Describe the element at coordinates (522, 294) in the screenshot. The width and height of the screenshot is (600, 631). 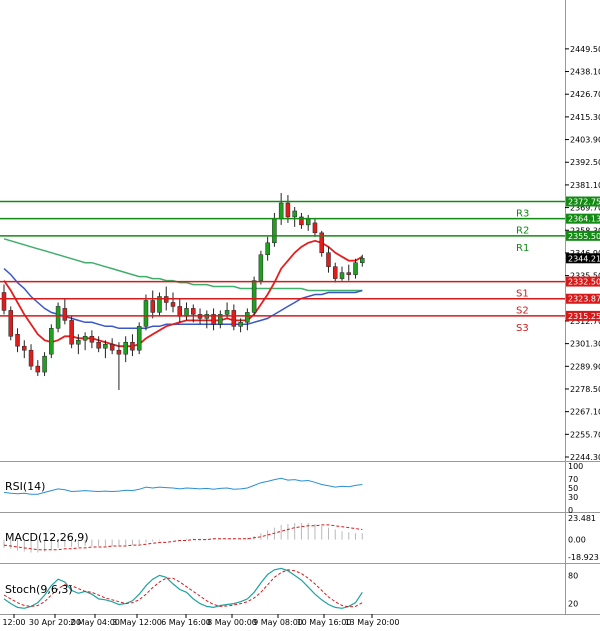
I see `level-name-s1: S1` at that location.